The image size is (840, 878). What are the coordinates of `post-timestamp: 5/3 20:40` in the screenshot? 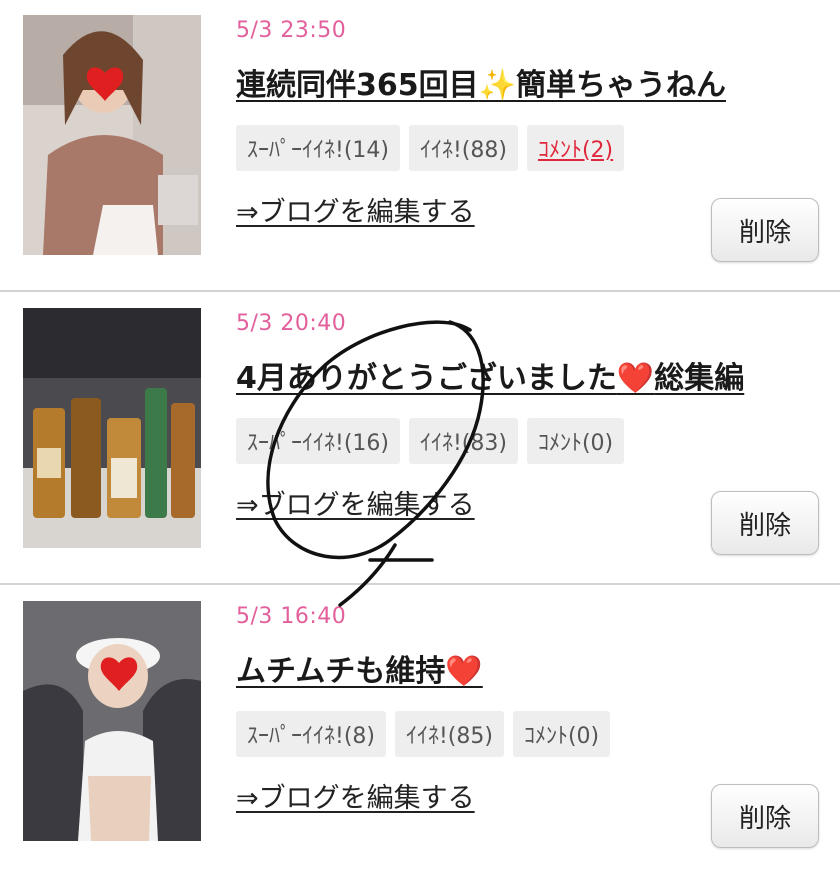 It's located at (291, 323).